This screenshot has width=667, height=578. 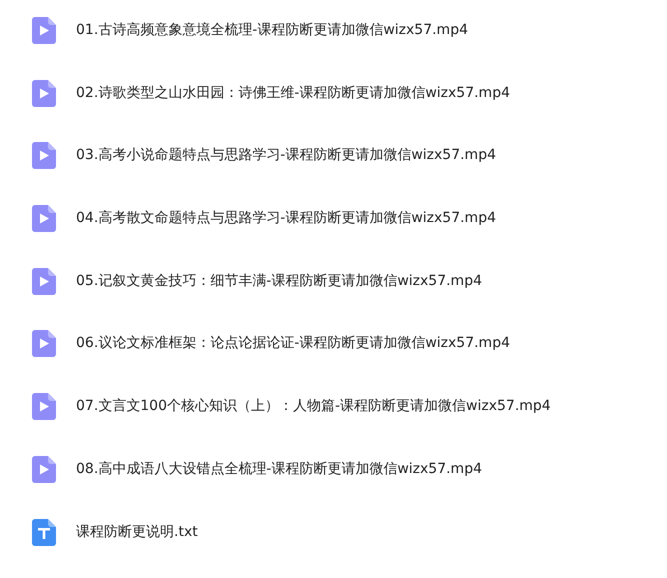 What do you see at coordinates (137, 532) in the screenshot?
I see `file-name: 课程防断更说明.txt` at bounding box center [137, 532].